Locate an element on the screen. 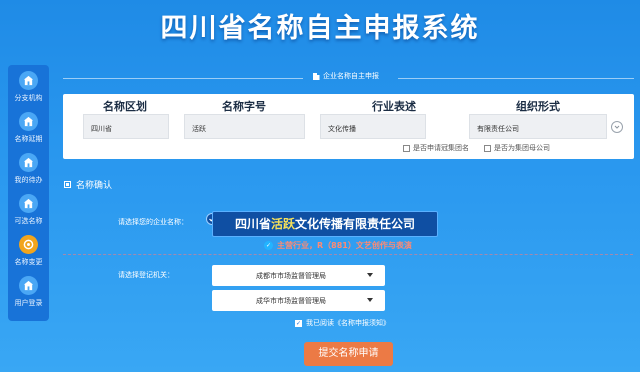 The height and width of the screenshot is (372, 640). sidebar-item-todo: 我的待办 is located at coordinates (28, 173).